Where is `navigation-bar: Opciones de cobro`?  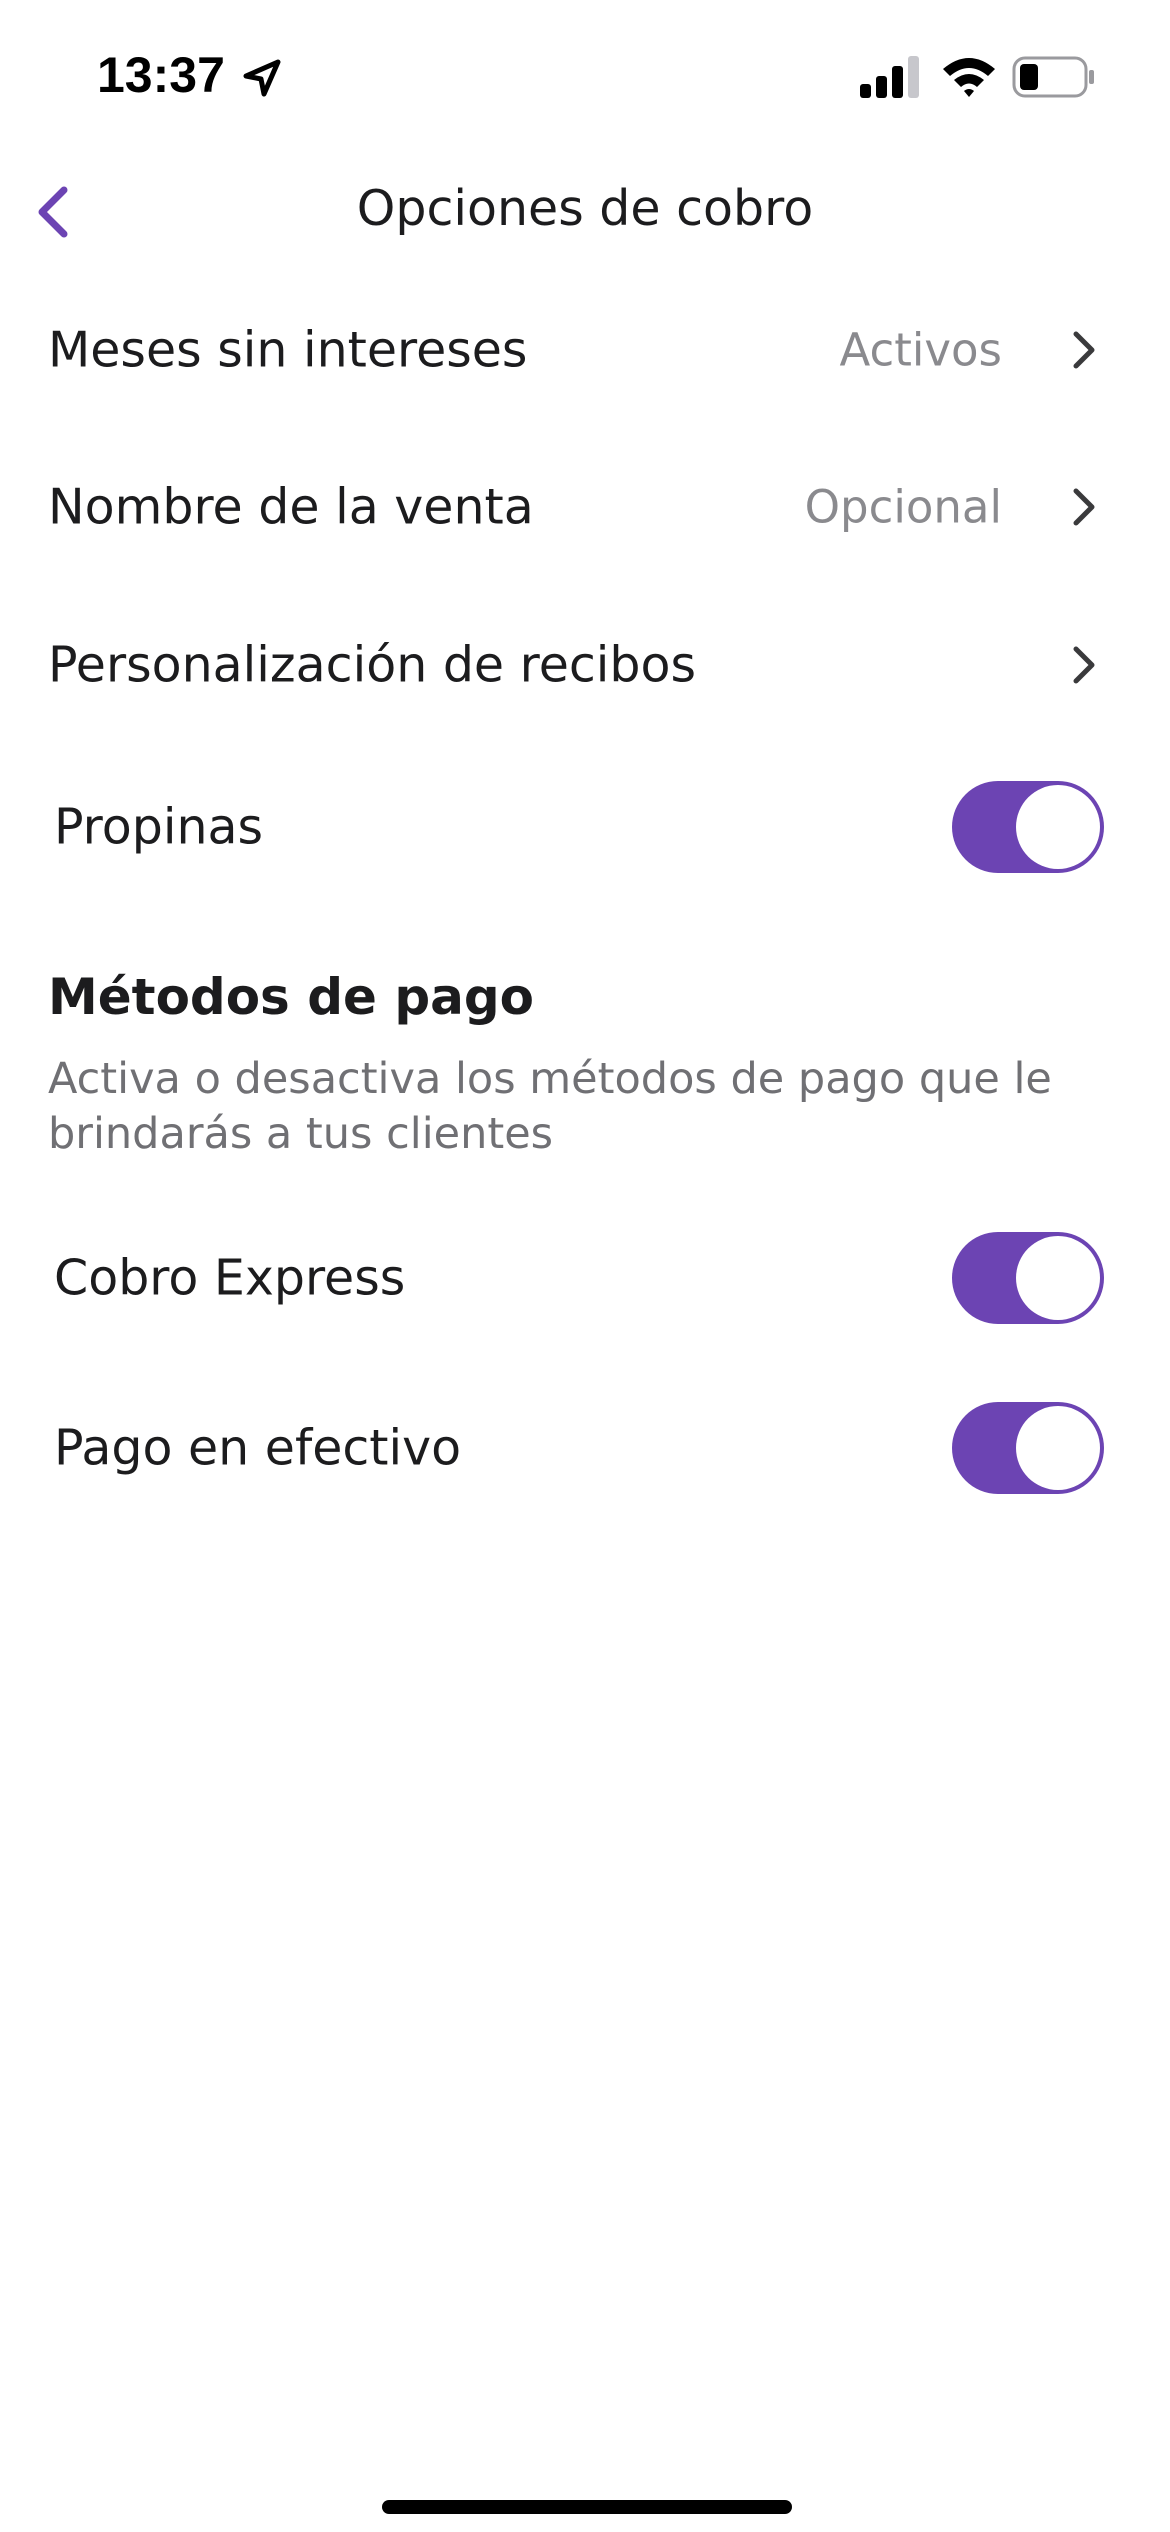
navigation-bar: Opciones de cobro is located at coordinates (585, 210).